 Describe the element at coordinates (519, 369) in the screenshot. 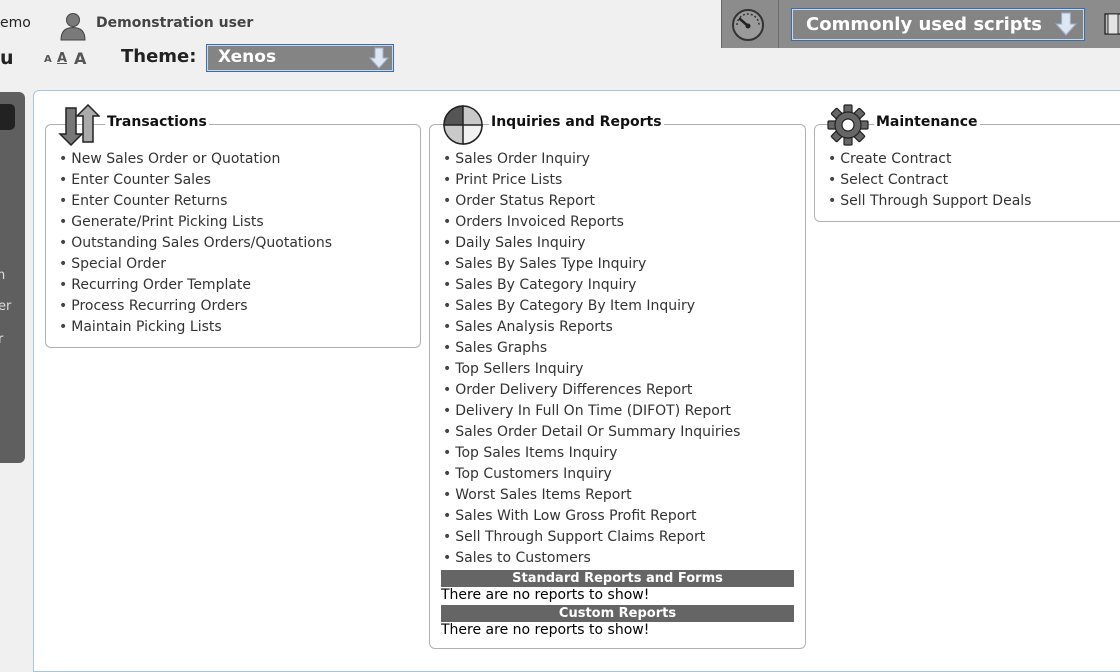

I see `menu-link: Top Sellers Inquiry` at that location.